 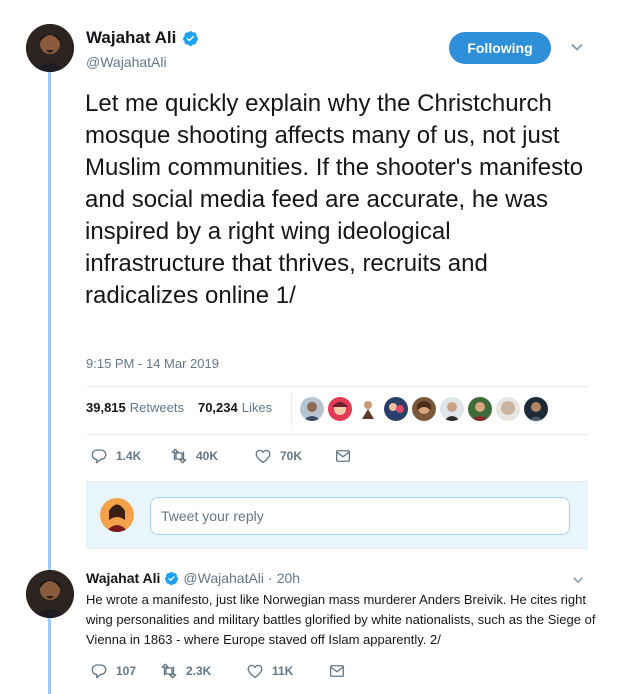 I want to click on likes-label: Likes, so click(x=257, y=407).